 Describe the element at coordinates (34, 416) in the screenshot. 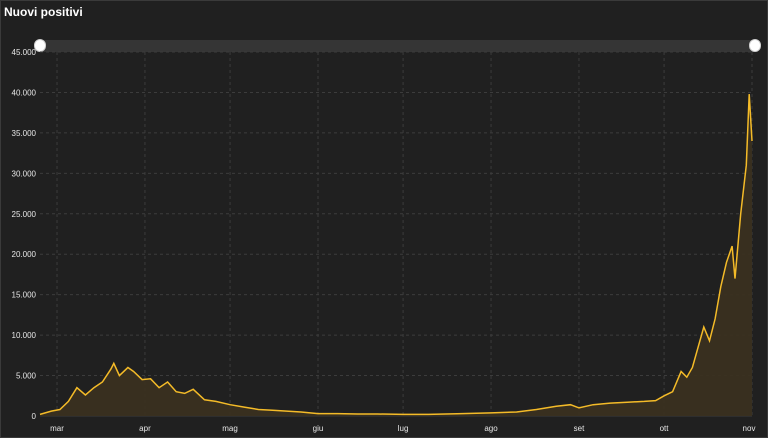

I see `y-tick-label: 0` at that location.